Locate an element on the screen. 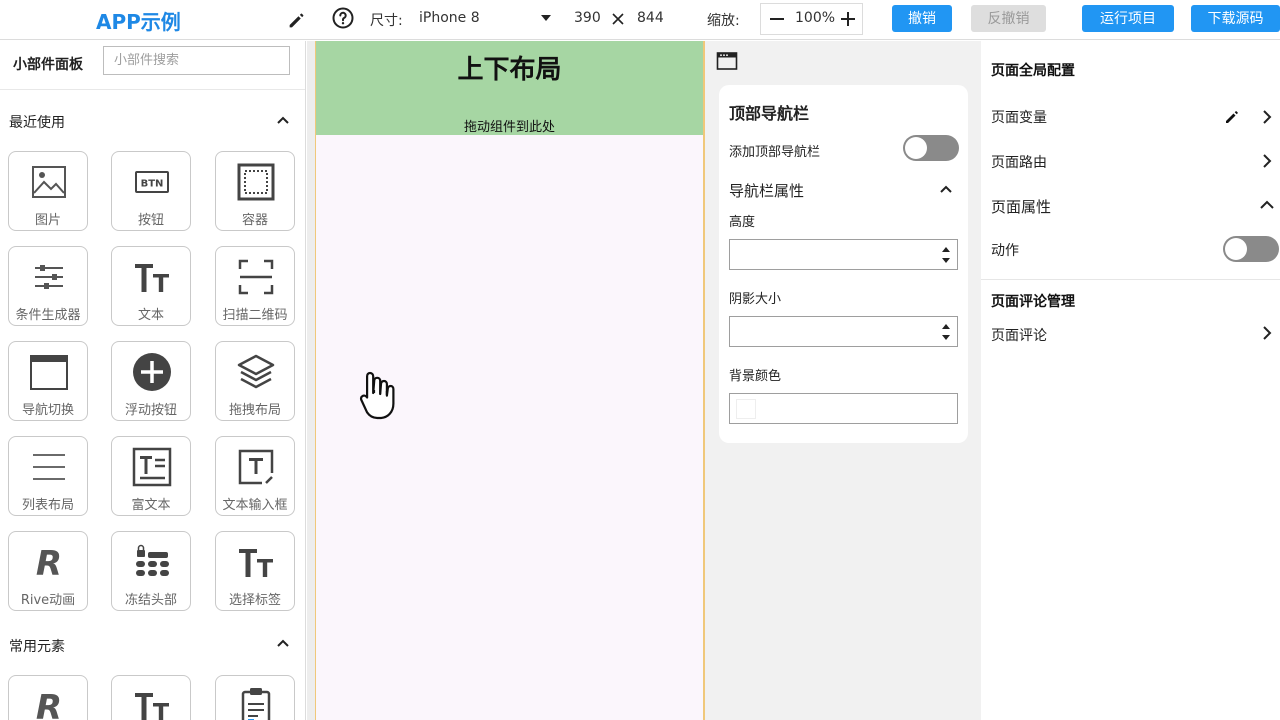 The height and width of the screenshot is (720, 1280). widget-tile-label: Rive动画 is located at coordinates (48, 600).